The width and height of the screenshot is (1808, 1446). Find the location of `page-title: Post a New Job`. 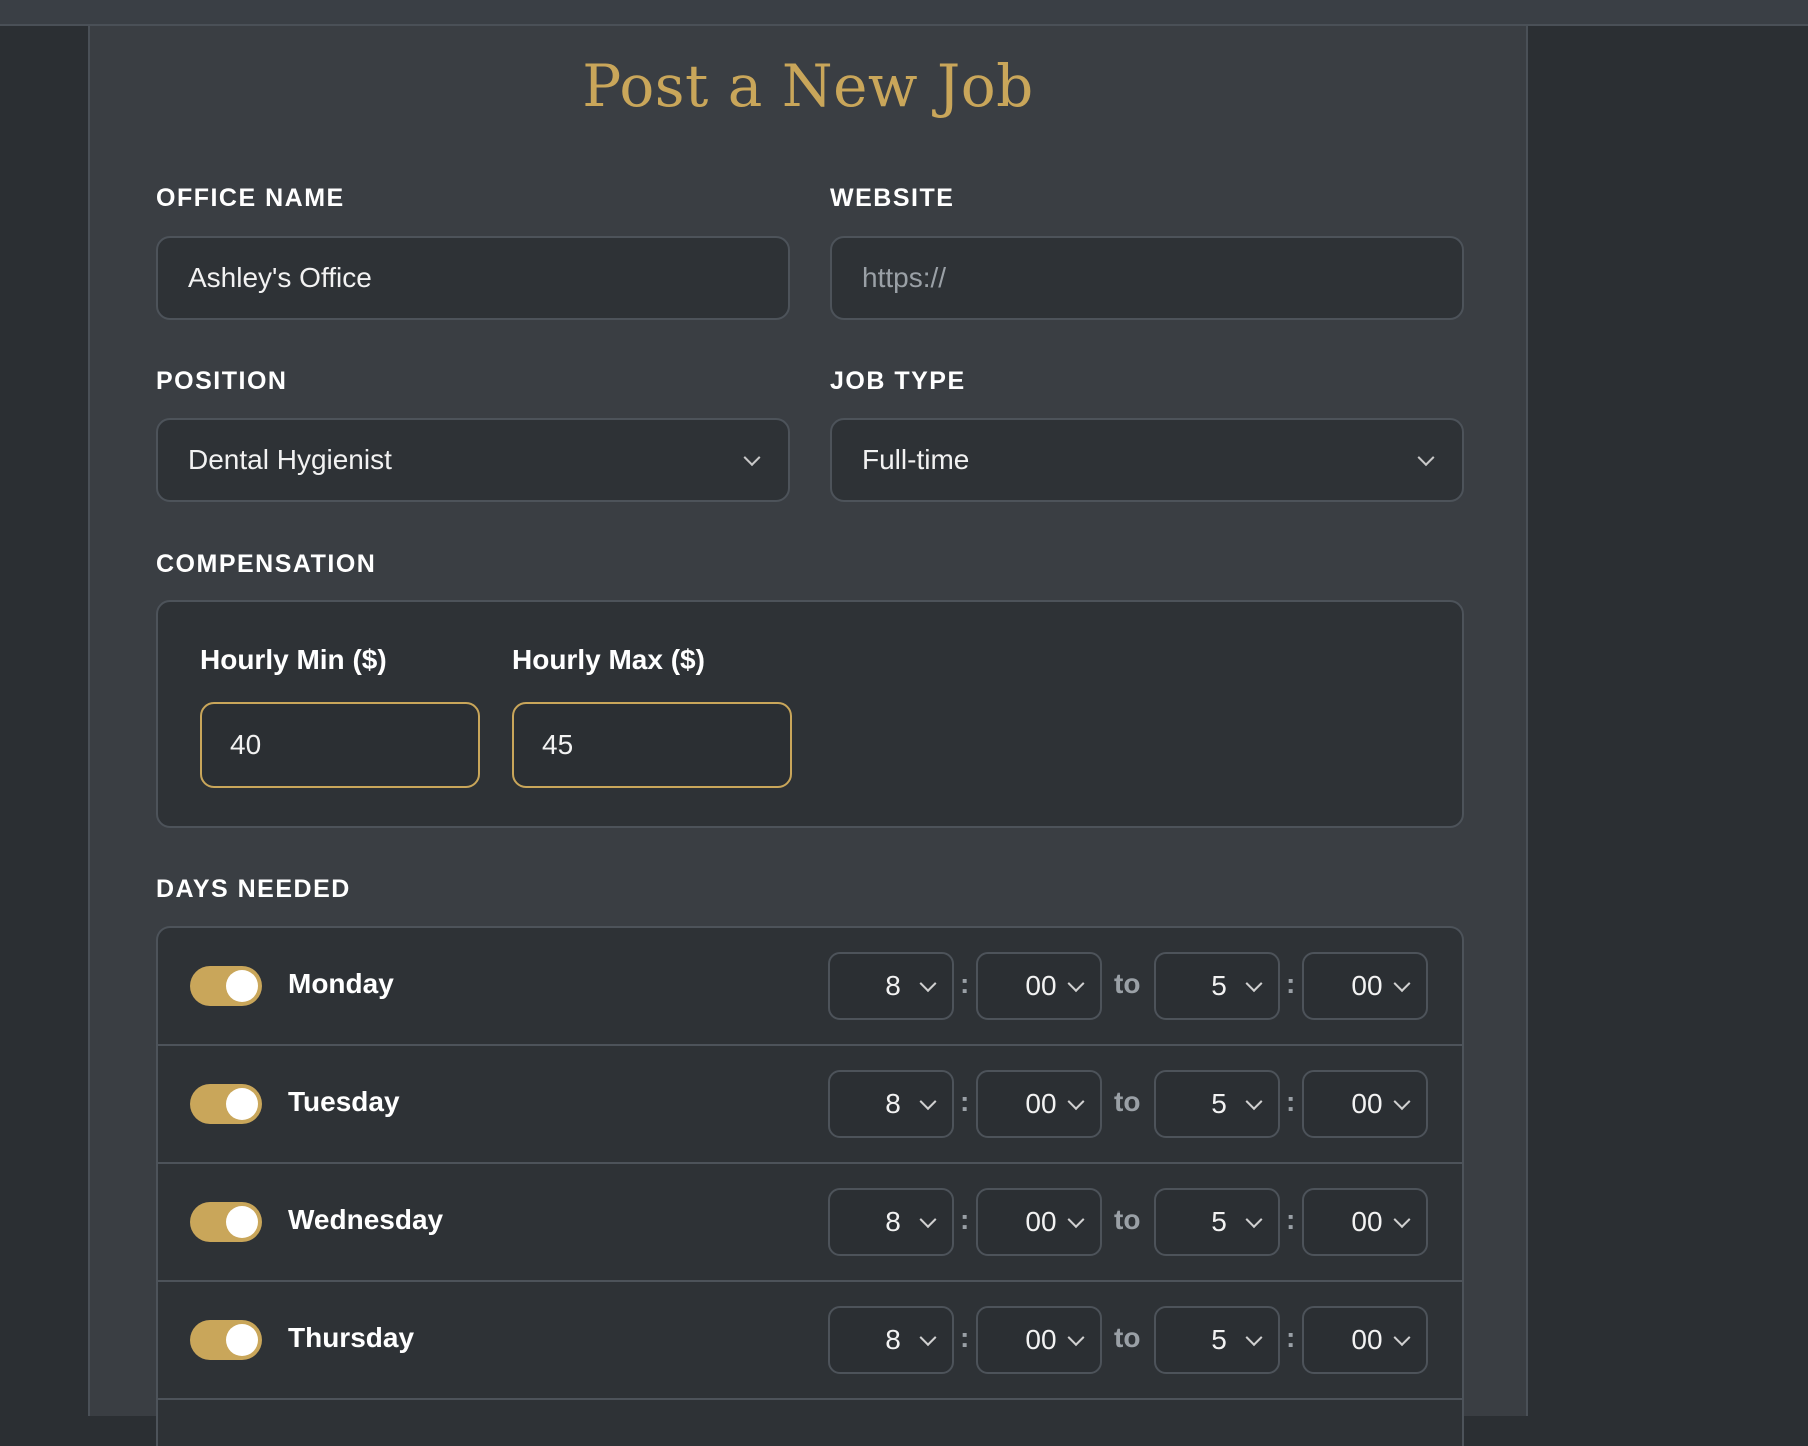

page-title: Post a New Job is located at coordinates (808, 86).